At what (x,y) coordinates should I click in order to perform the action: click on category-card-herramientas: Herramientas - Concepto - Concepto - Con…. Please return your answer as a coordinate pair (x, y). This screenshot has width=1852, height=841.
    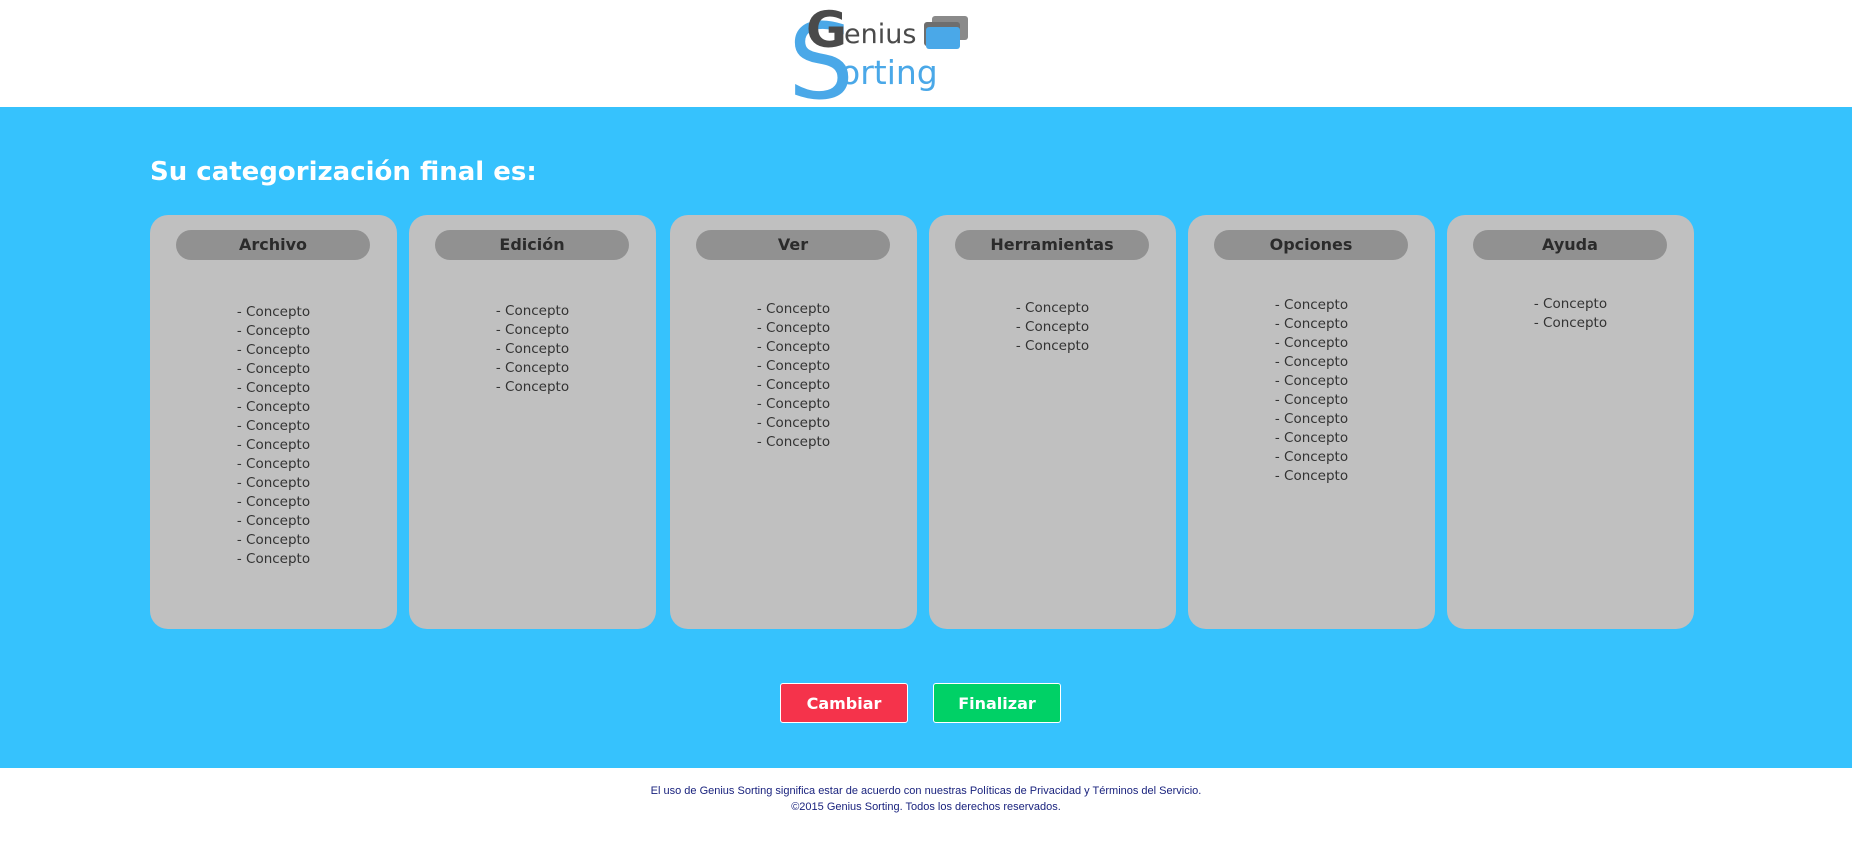
    Looking at the image, I should click on (1052, 422).